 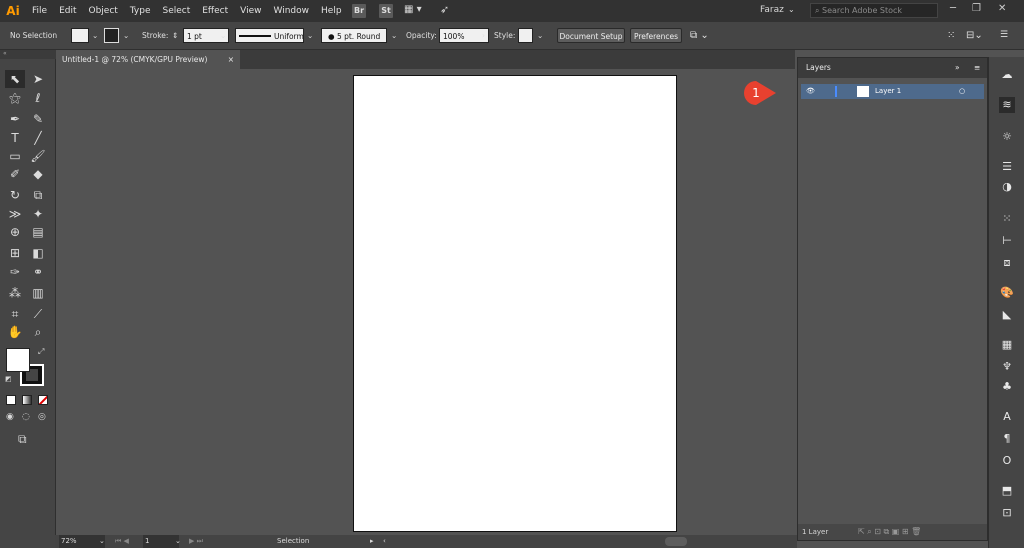 I want to click on menu-help: Help, so click(x=331, y=11).